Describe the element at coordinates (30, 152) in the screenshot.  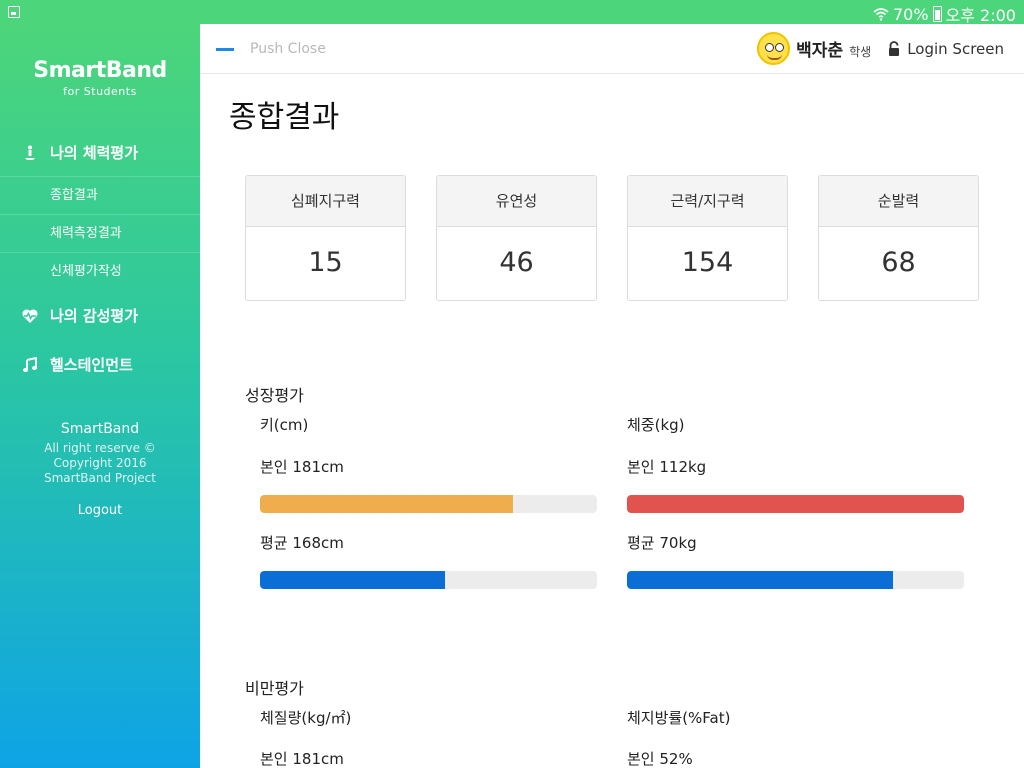
I see `figure-icon` at that location.